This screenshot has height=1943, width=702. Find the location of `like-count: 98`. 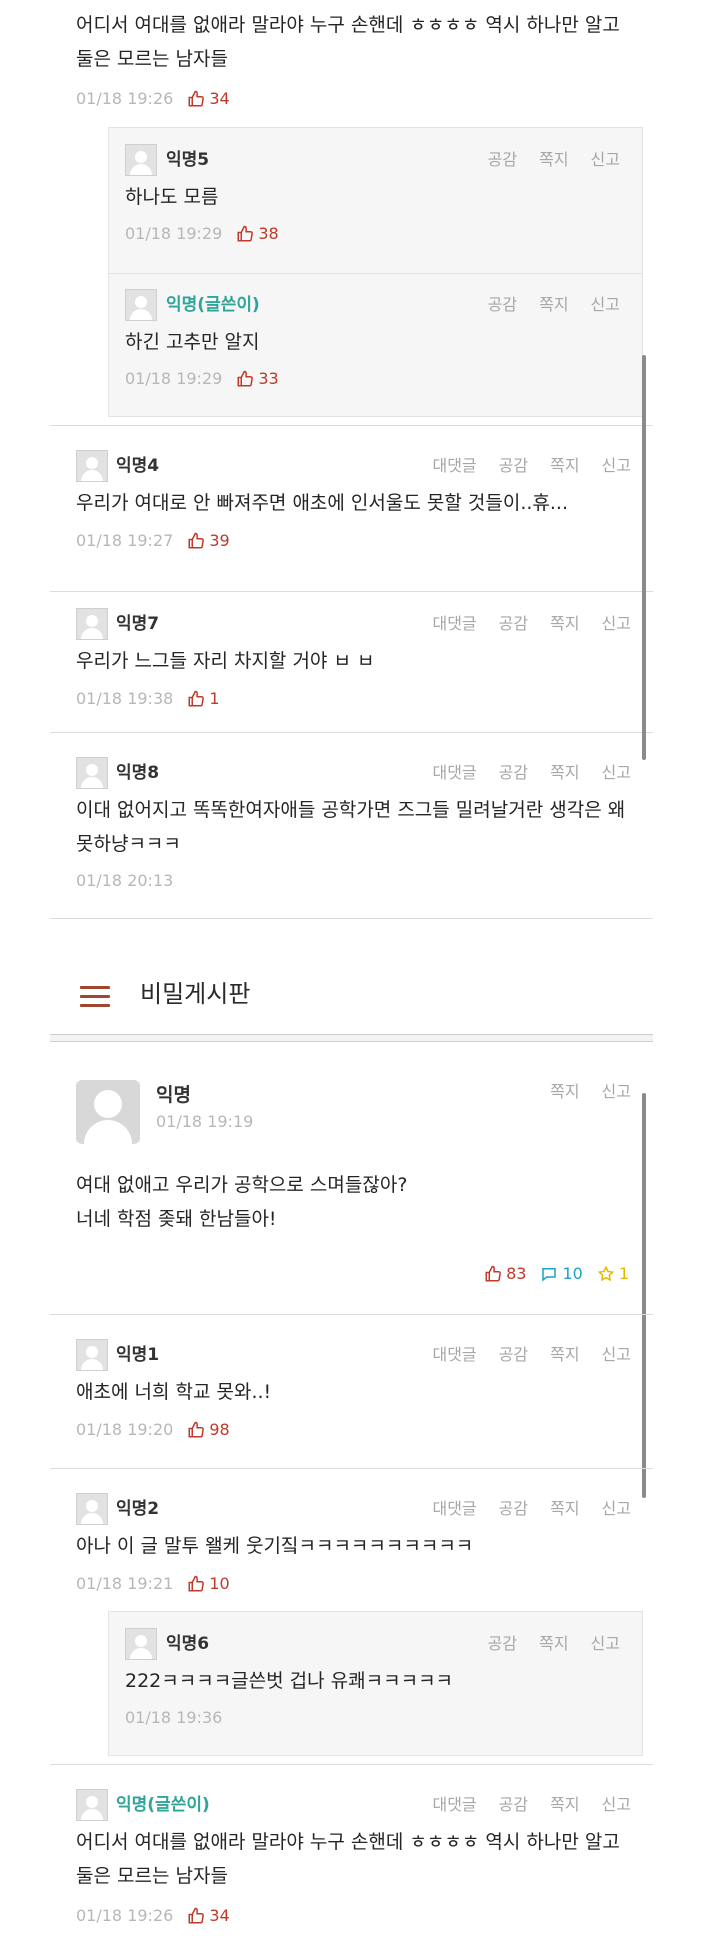

like-count: 98 is located at coordinates (208, 1430).